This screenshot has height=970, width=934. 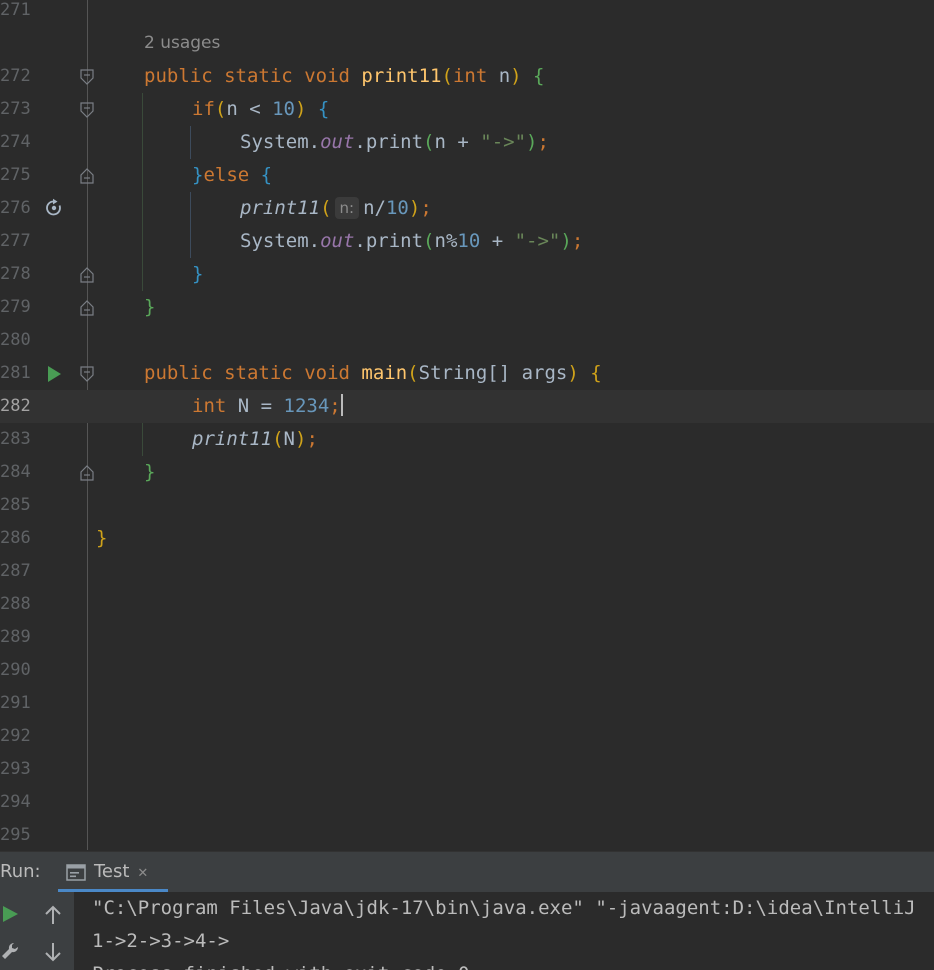 I want to click on code-text: System.out.print(n%10 + "->");, so click(x=412, y=241).